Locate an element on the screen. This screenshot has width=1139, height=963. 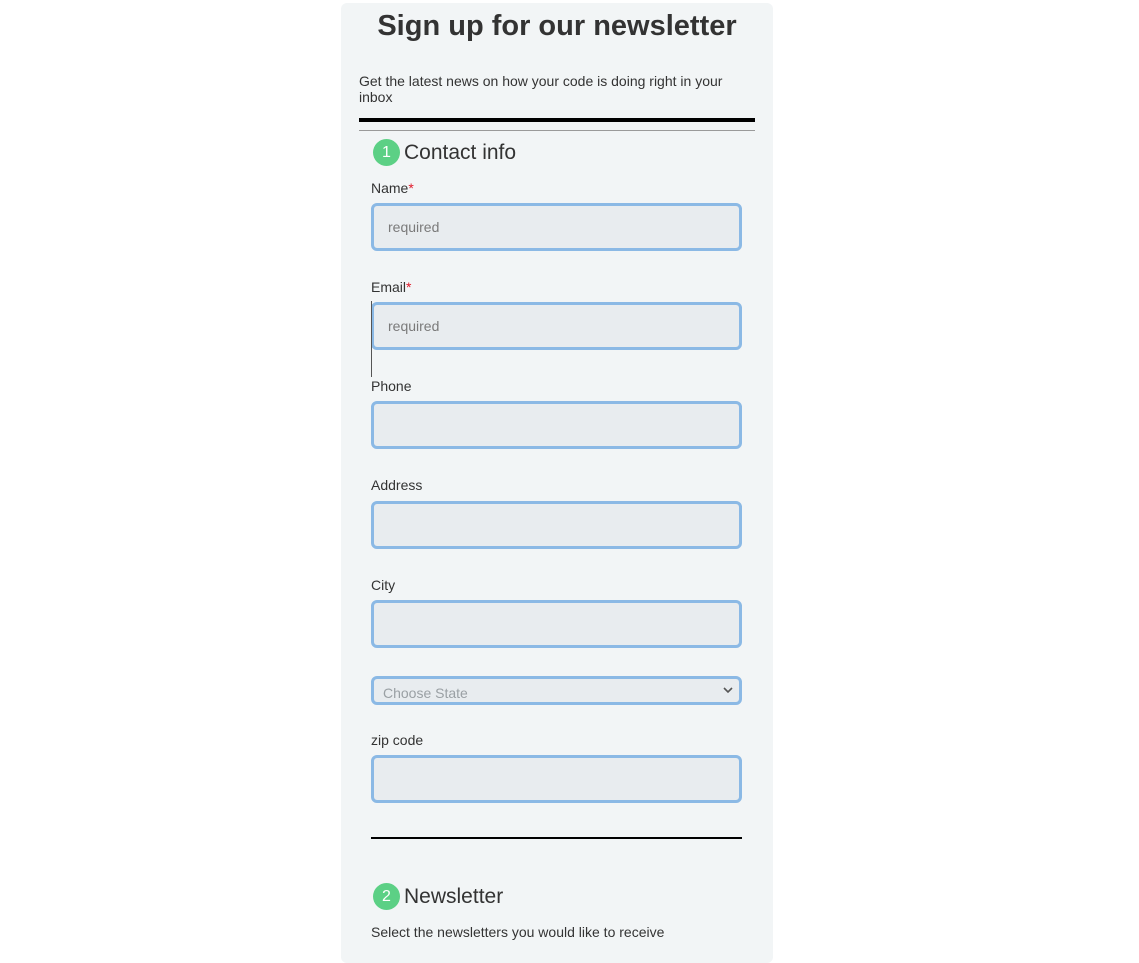
phone-input is located at coordinates (556, 425).